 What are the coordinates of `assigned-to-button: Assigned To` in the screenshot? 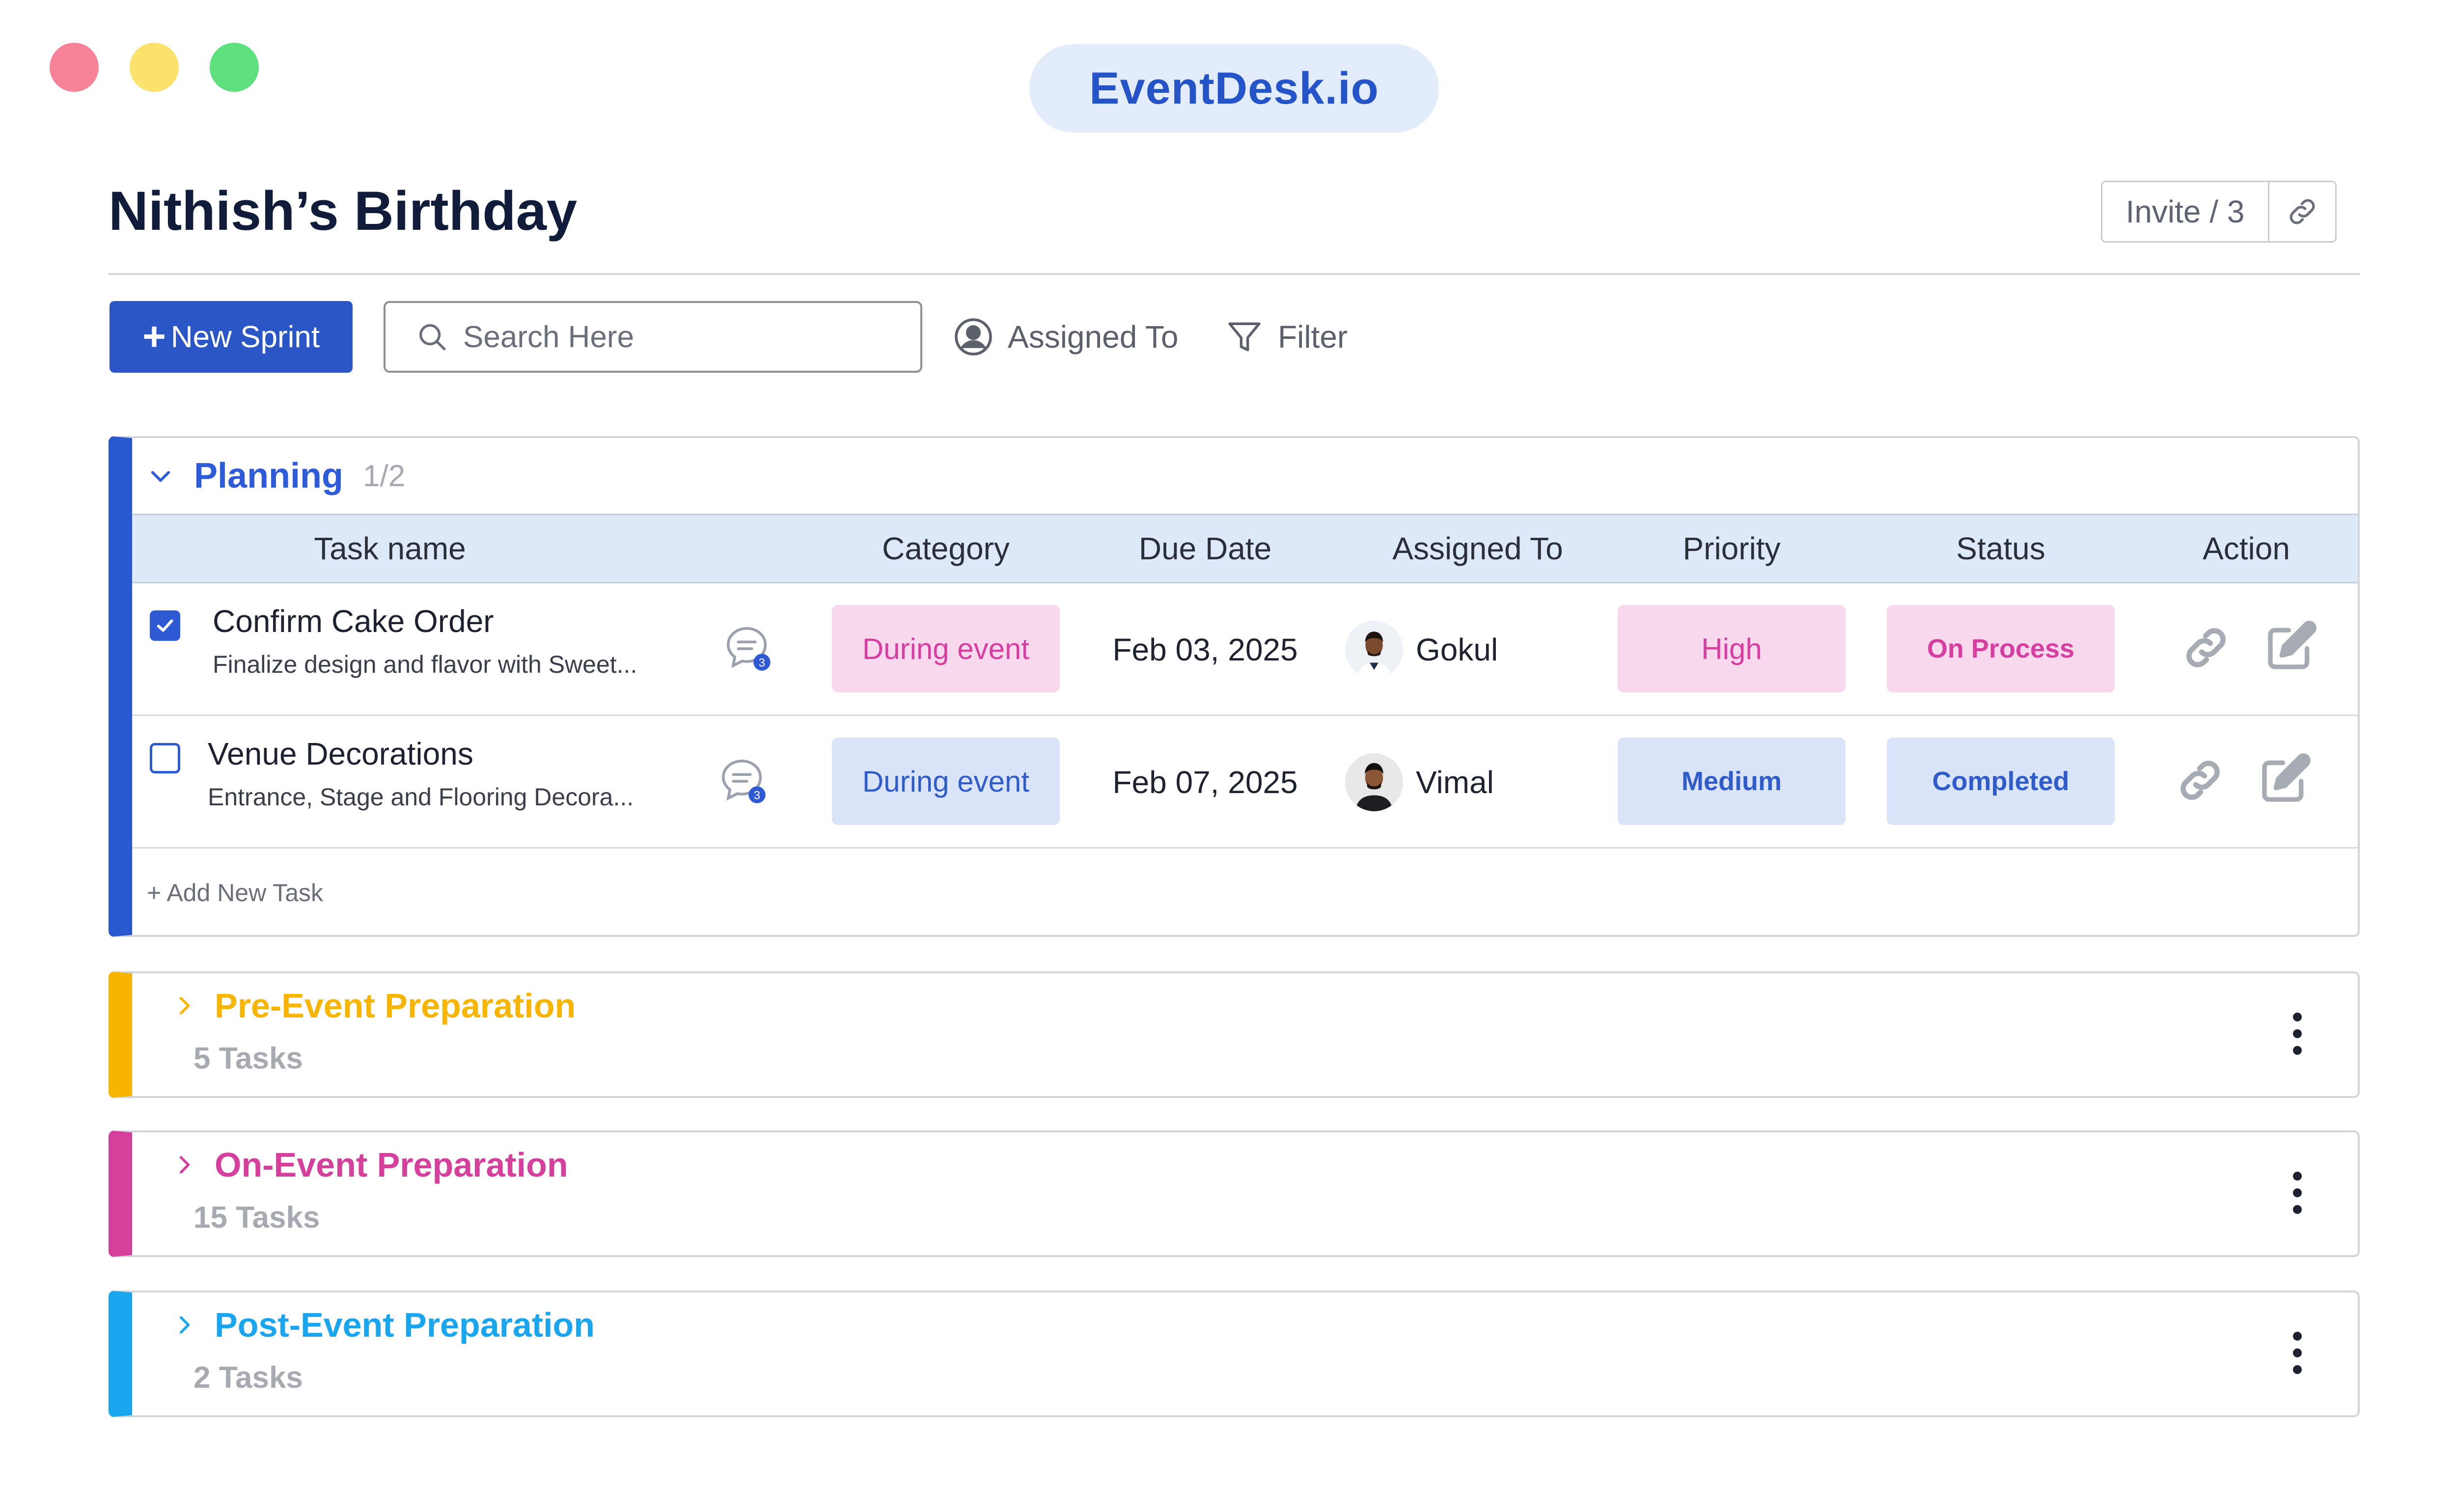 It's located at (1066, 336).